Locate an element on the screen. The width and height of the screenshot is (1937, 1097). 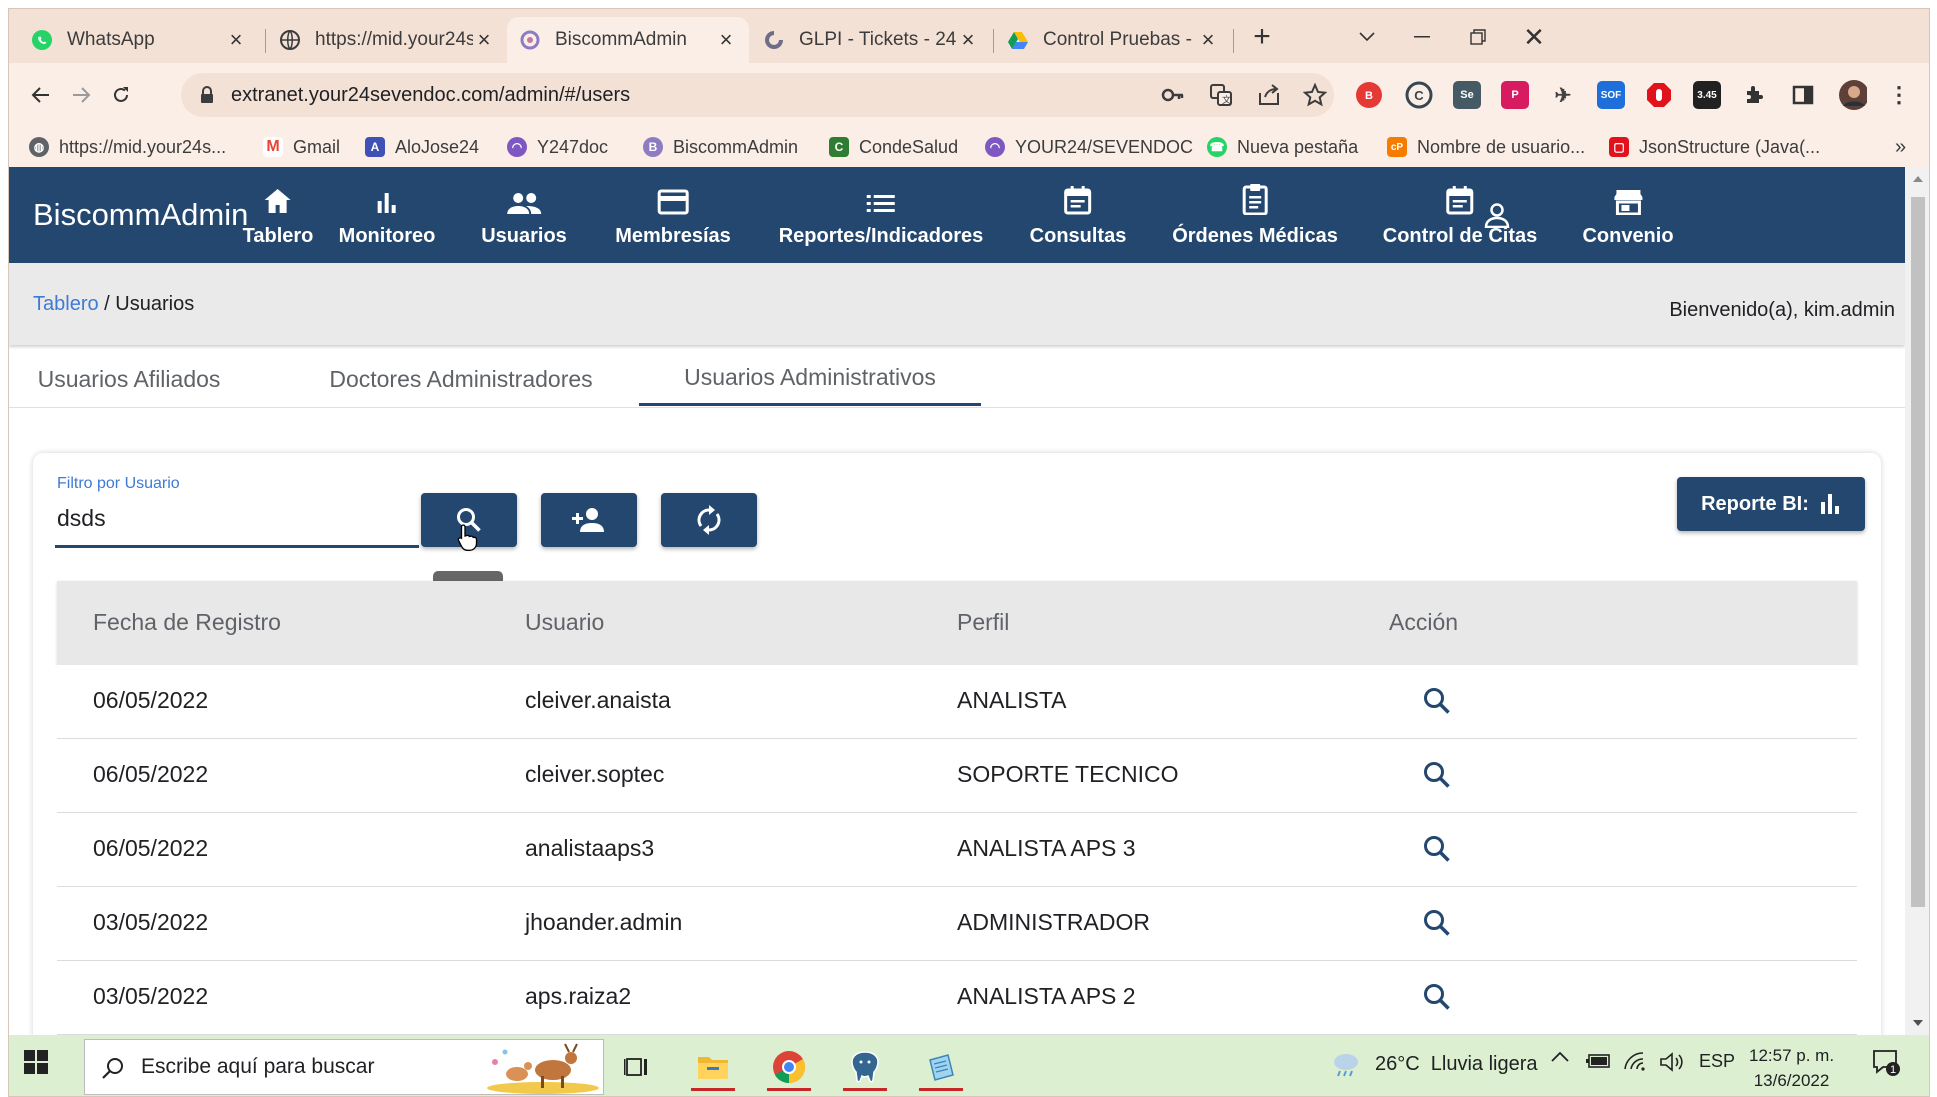
reload-button is located at coordinates (121, 95).